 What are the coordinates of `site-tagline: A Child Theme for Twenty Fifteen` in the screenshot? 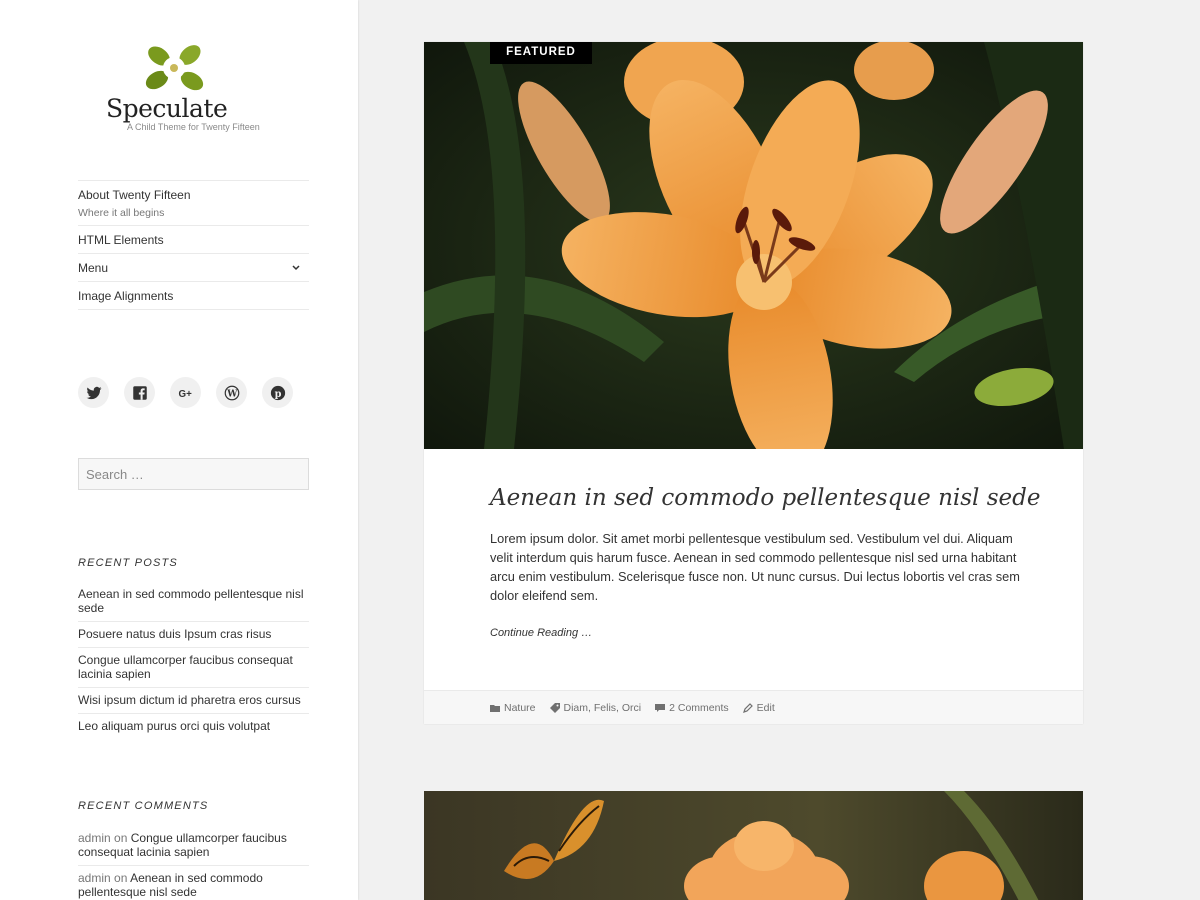 It's located at (193, 127).